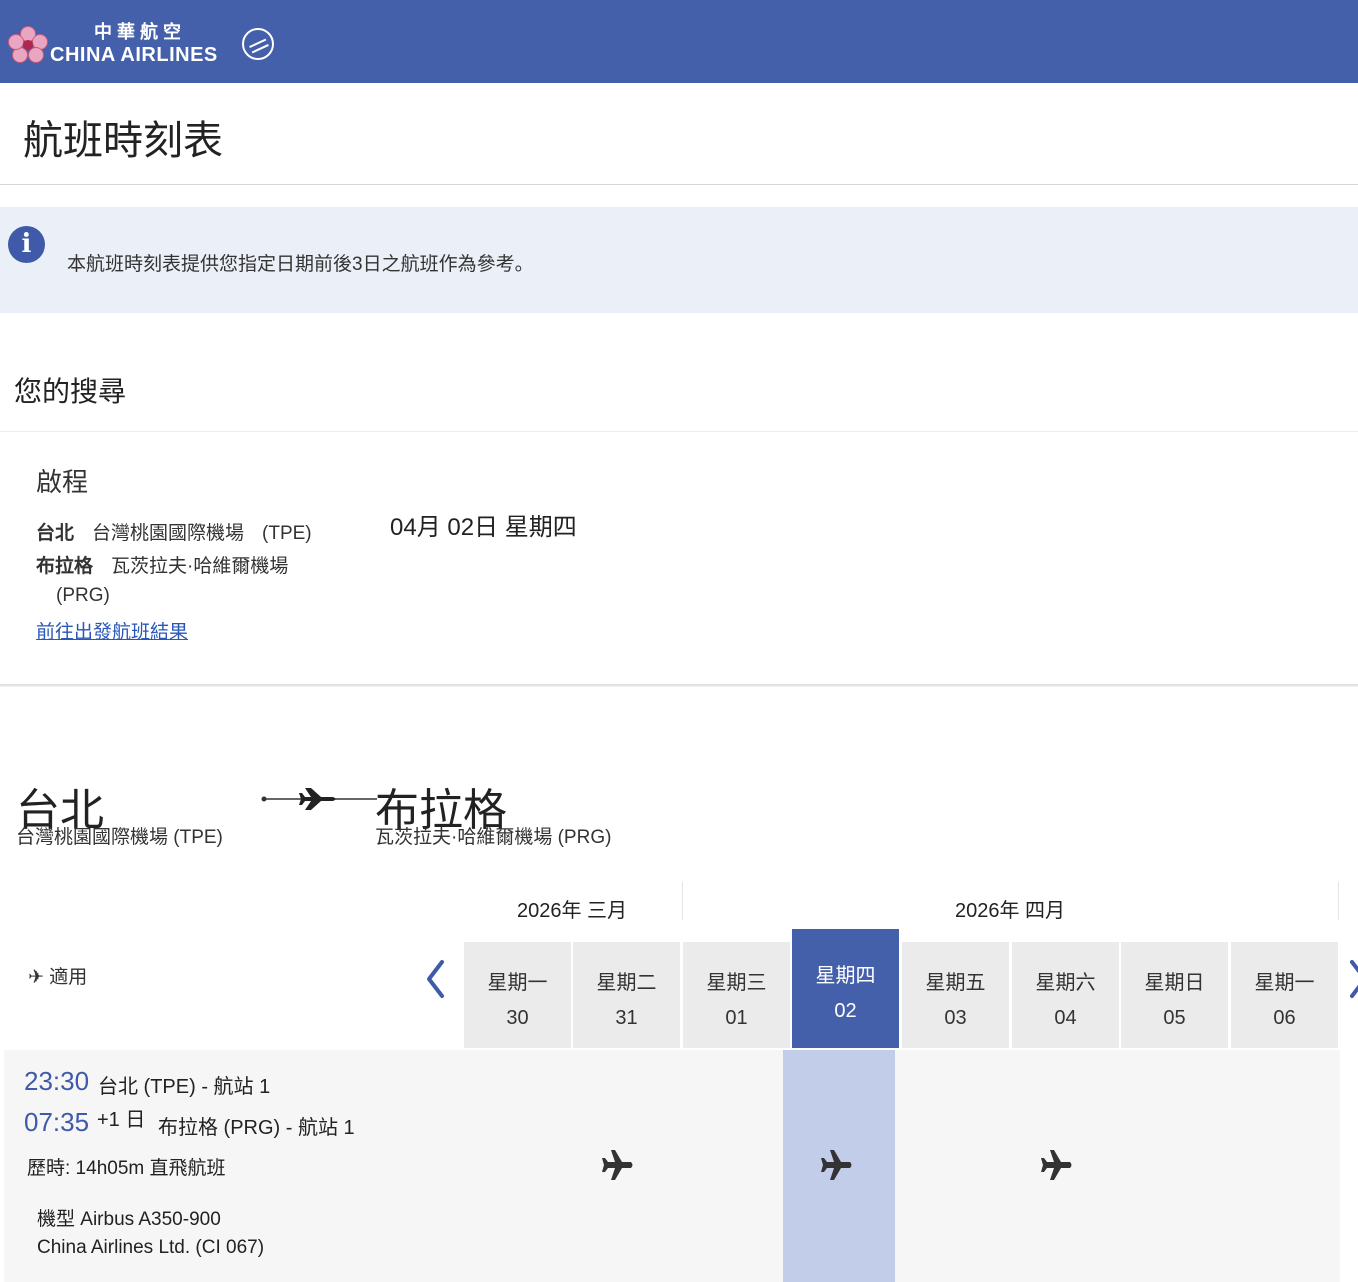 The image size is (1358, 1282). I want to click on day-of-week: 星期三, so click(736, 983).